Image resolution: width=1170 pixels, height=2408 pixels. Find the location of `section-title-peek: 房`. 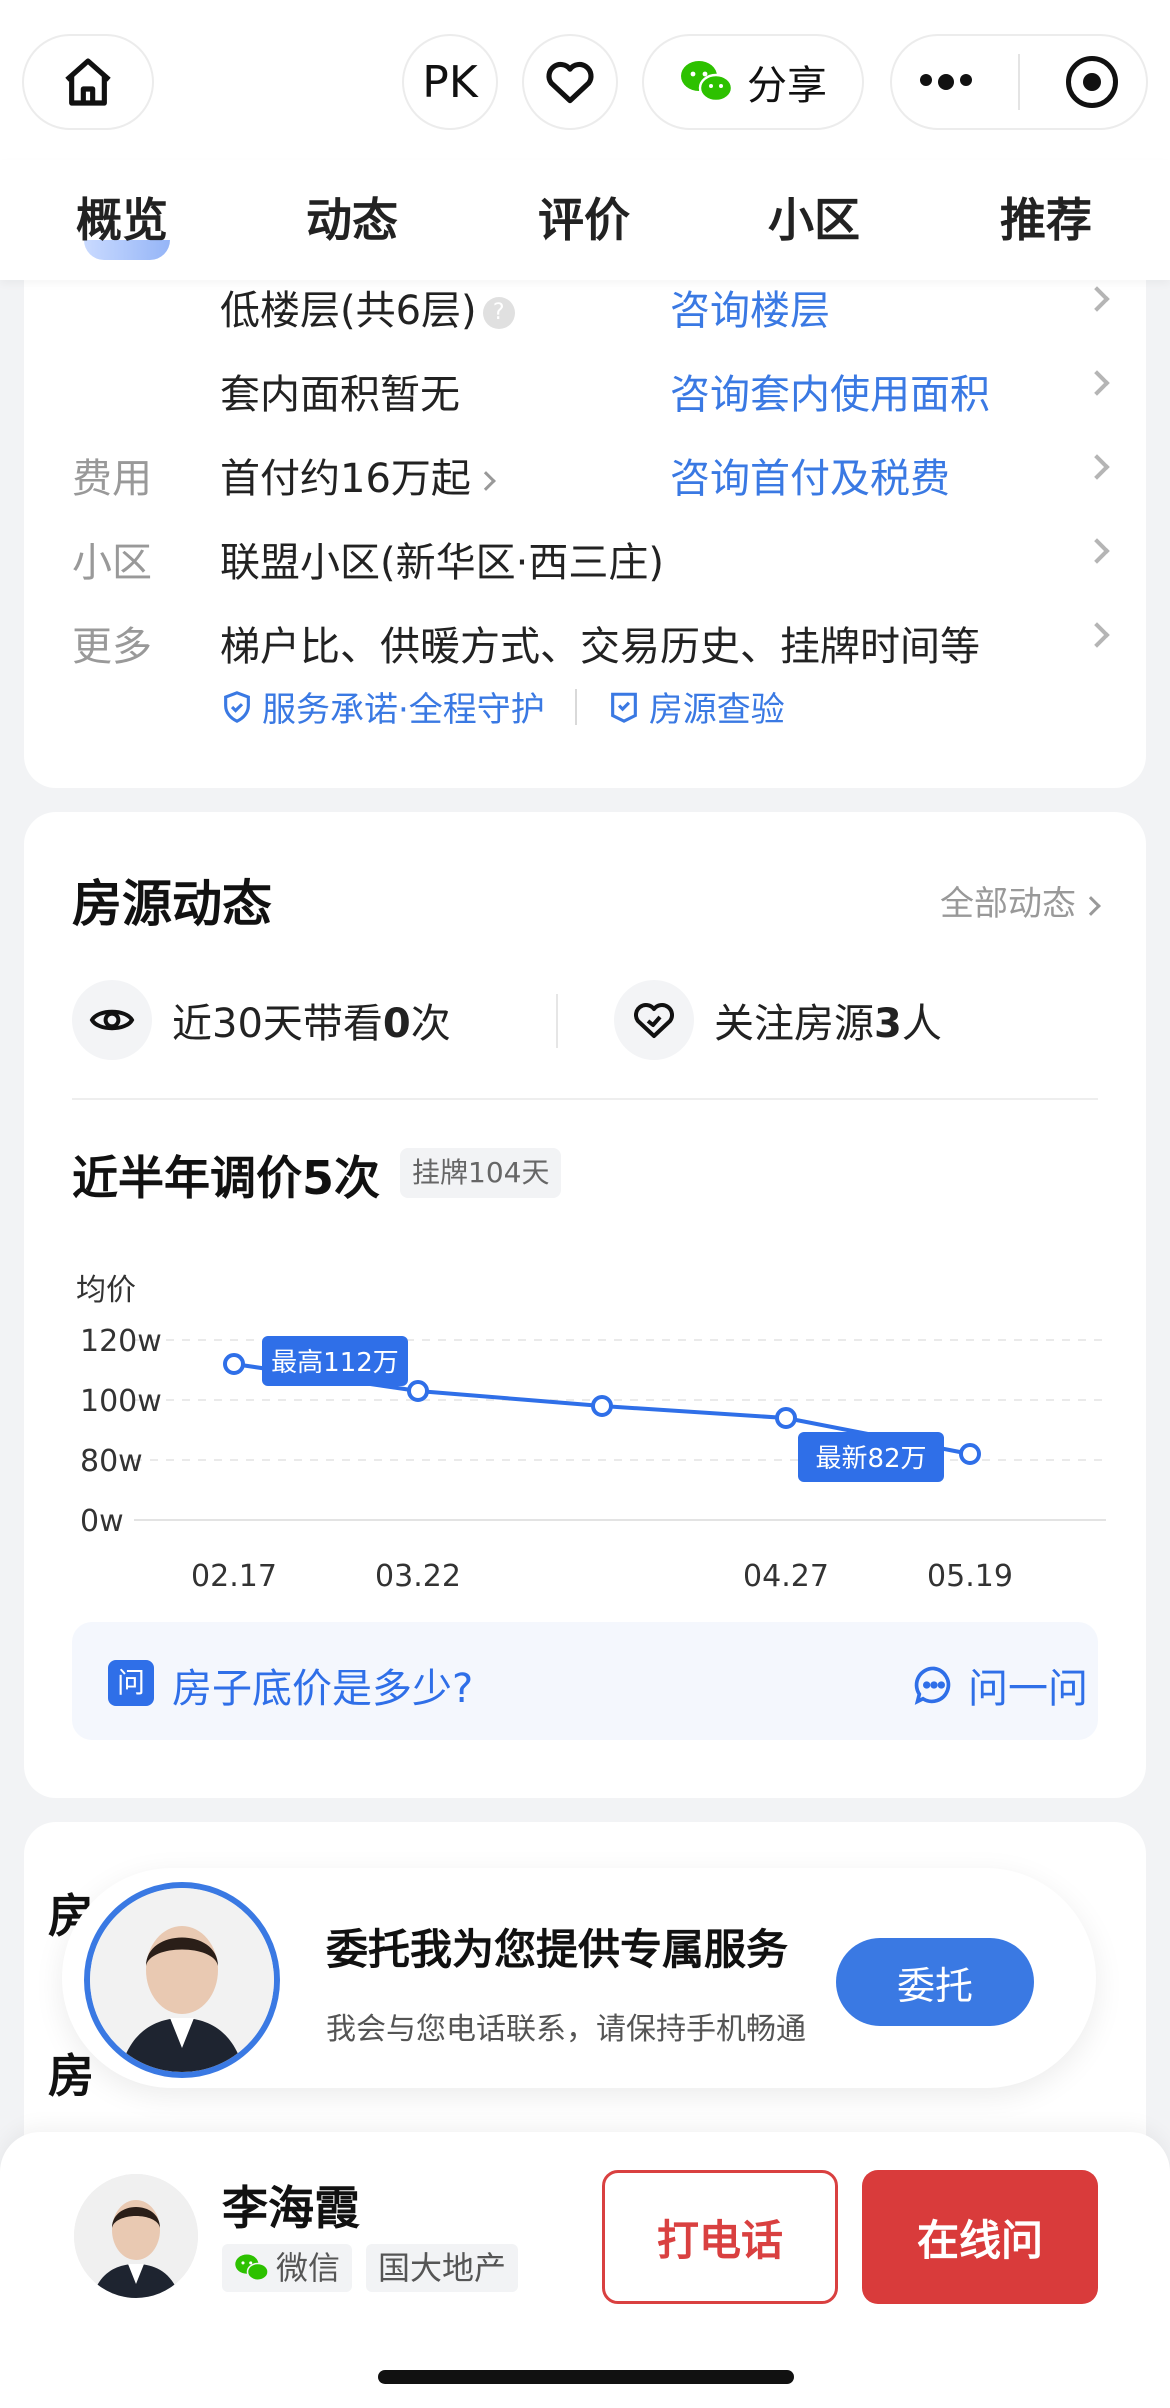

section-title-peek: 房 is located at coordinates (71, 2076).